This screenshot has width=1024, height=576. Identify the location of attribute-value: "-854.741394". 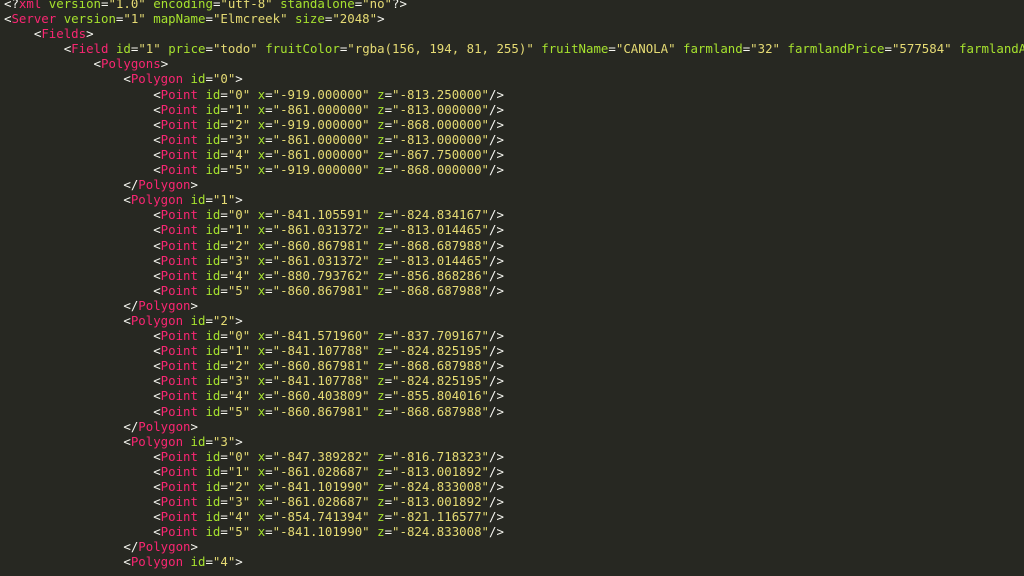
(321, 517).